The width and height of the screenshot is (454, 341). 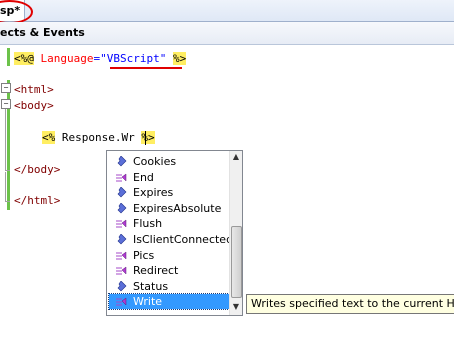 I want to click on completion-item: Cookies, so click(x=169, y=161).